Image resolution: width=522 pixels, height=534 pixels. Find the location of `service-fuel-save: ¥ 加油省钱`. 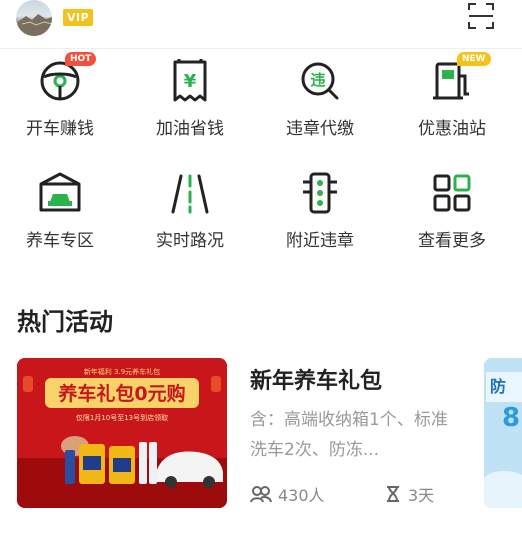

service-fuel-save: ¥ 加油省钱 is located at coordinates (190, 97).